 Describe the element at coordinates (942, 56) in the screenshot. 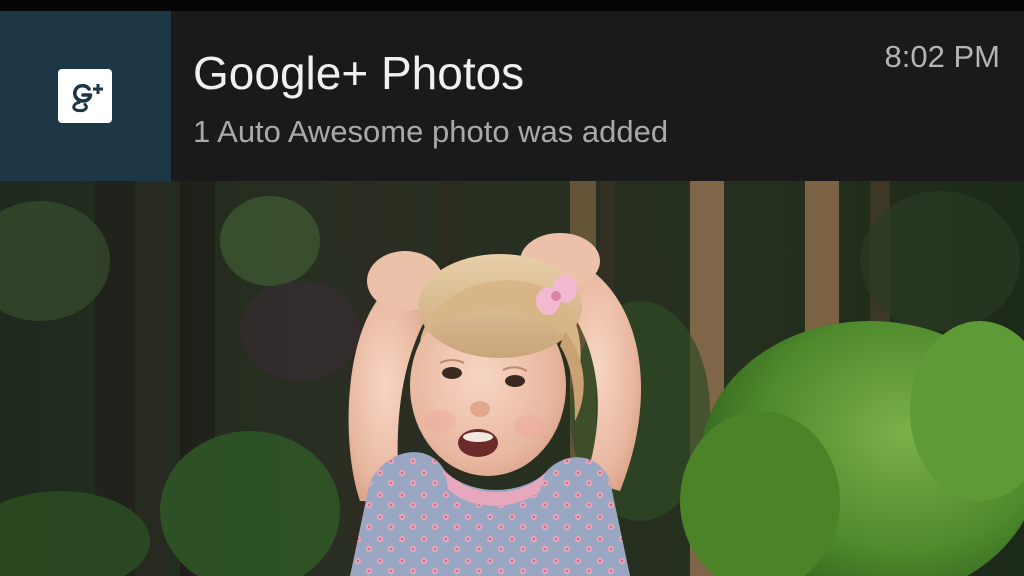

I see `notification-time: 8:02 PM` at that location.